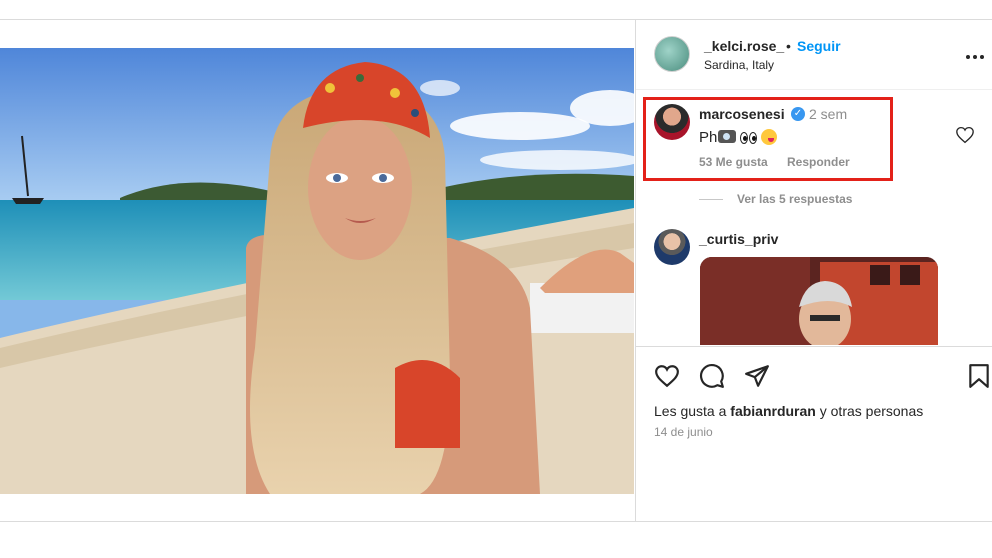 The height and width of the screenshot is (558, 992). Describe the element at coordinates (818, 162) in the screenshot. I see `reply-button: Responder` at that location.